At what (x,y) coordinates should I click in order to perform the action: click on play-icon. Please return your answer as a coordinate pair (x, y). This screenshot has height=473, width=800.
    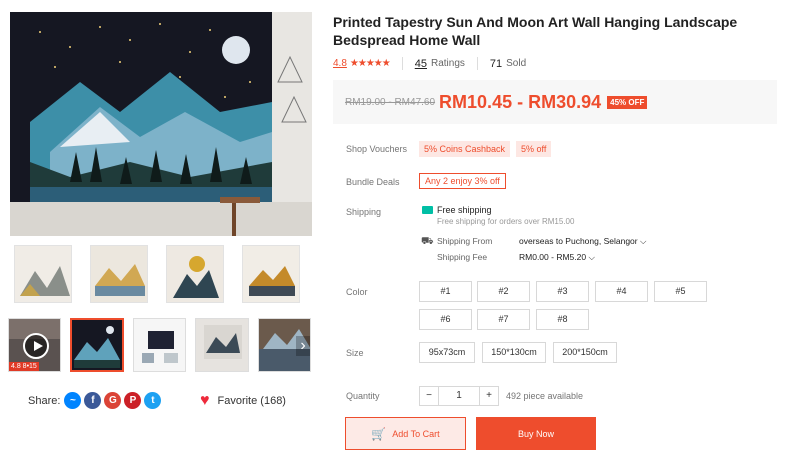
    Looking at the image, I should click on (36, 346).